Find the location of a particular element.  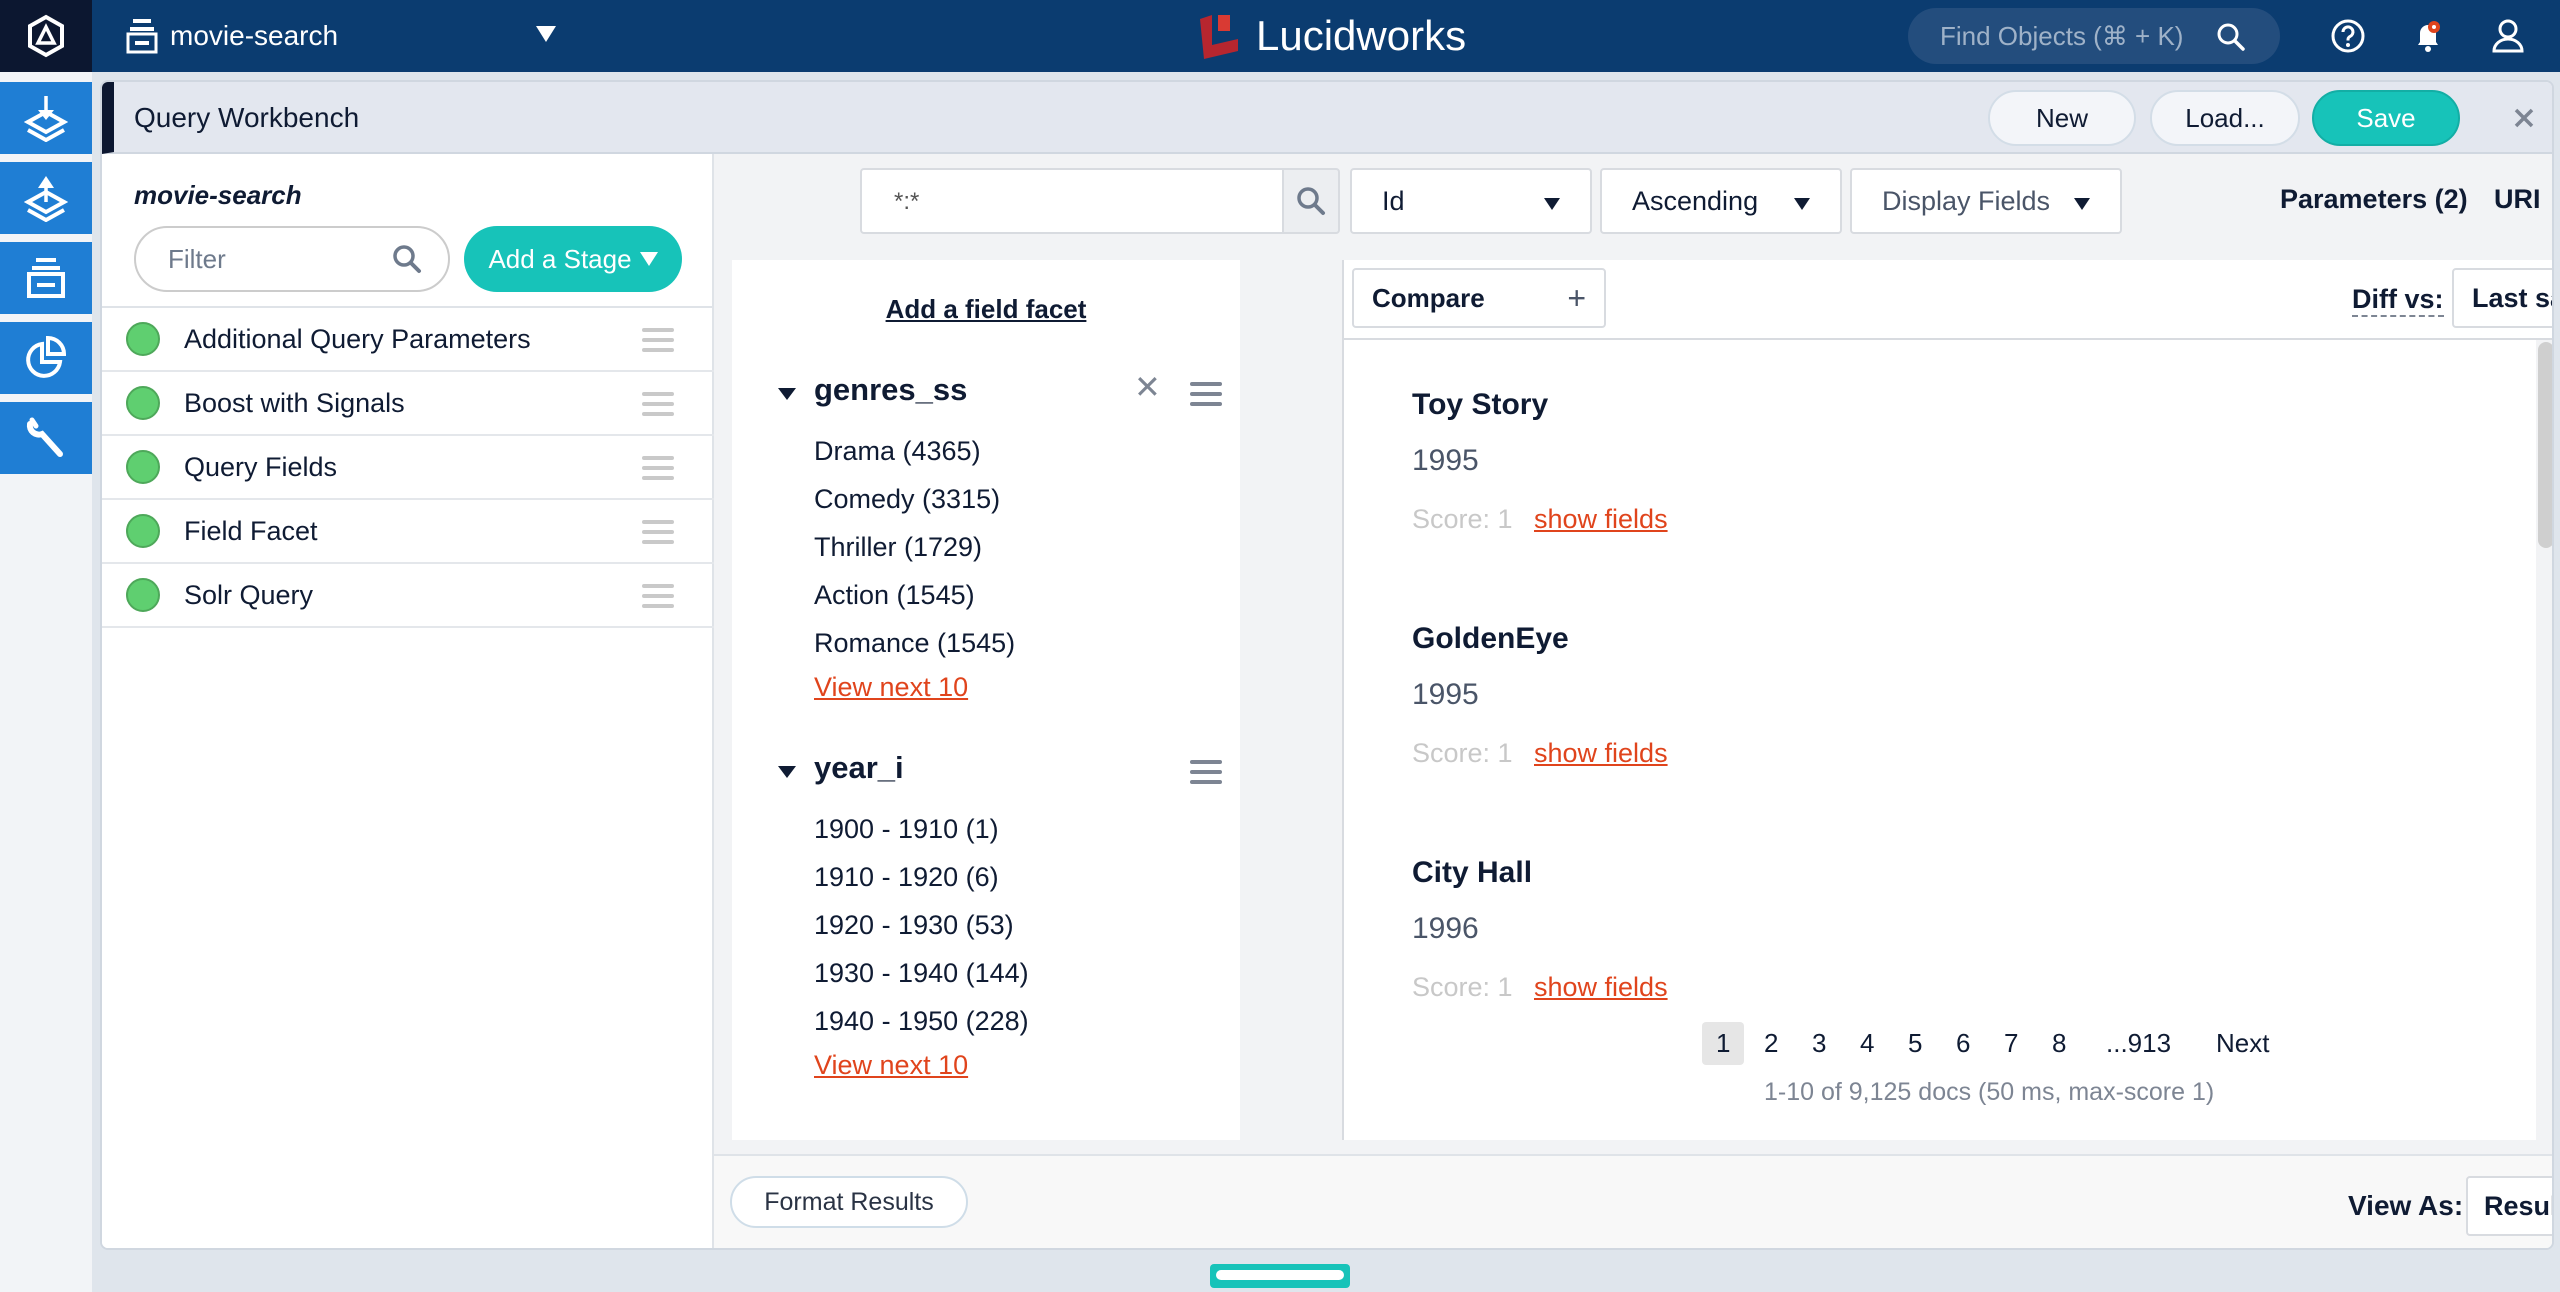

facet-title: genres_ss is located at coordinates (891, 389).